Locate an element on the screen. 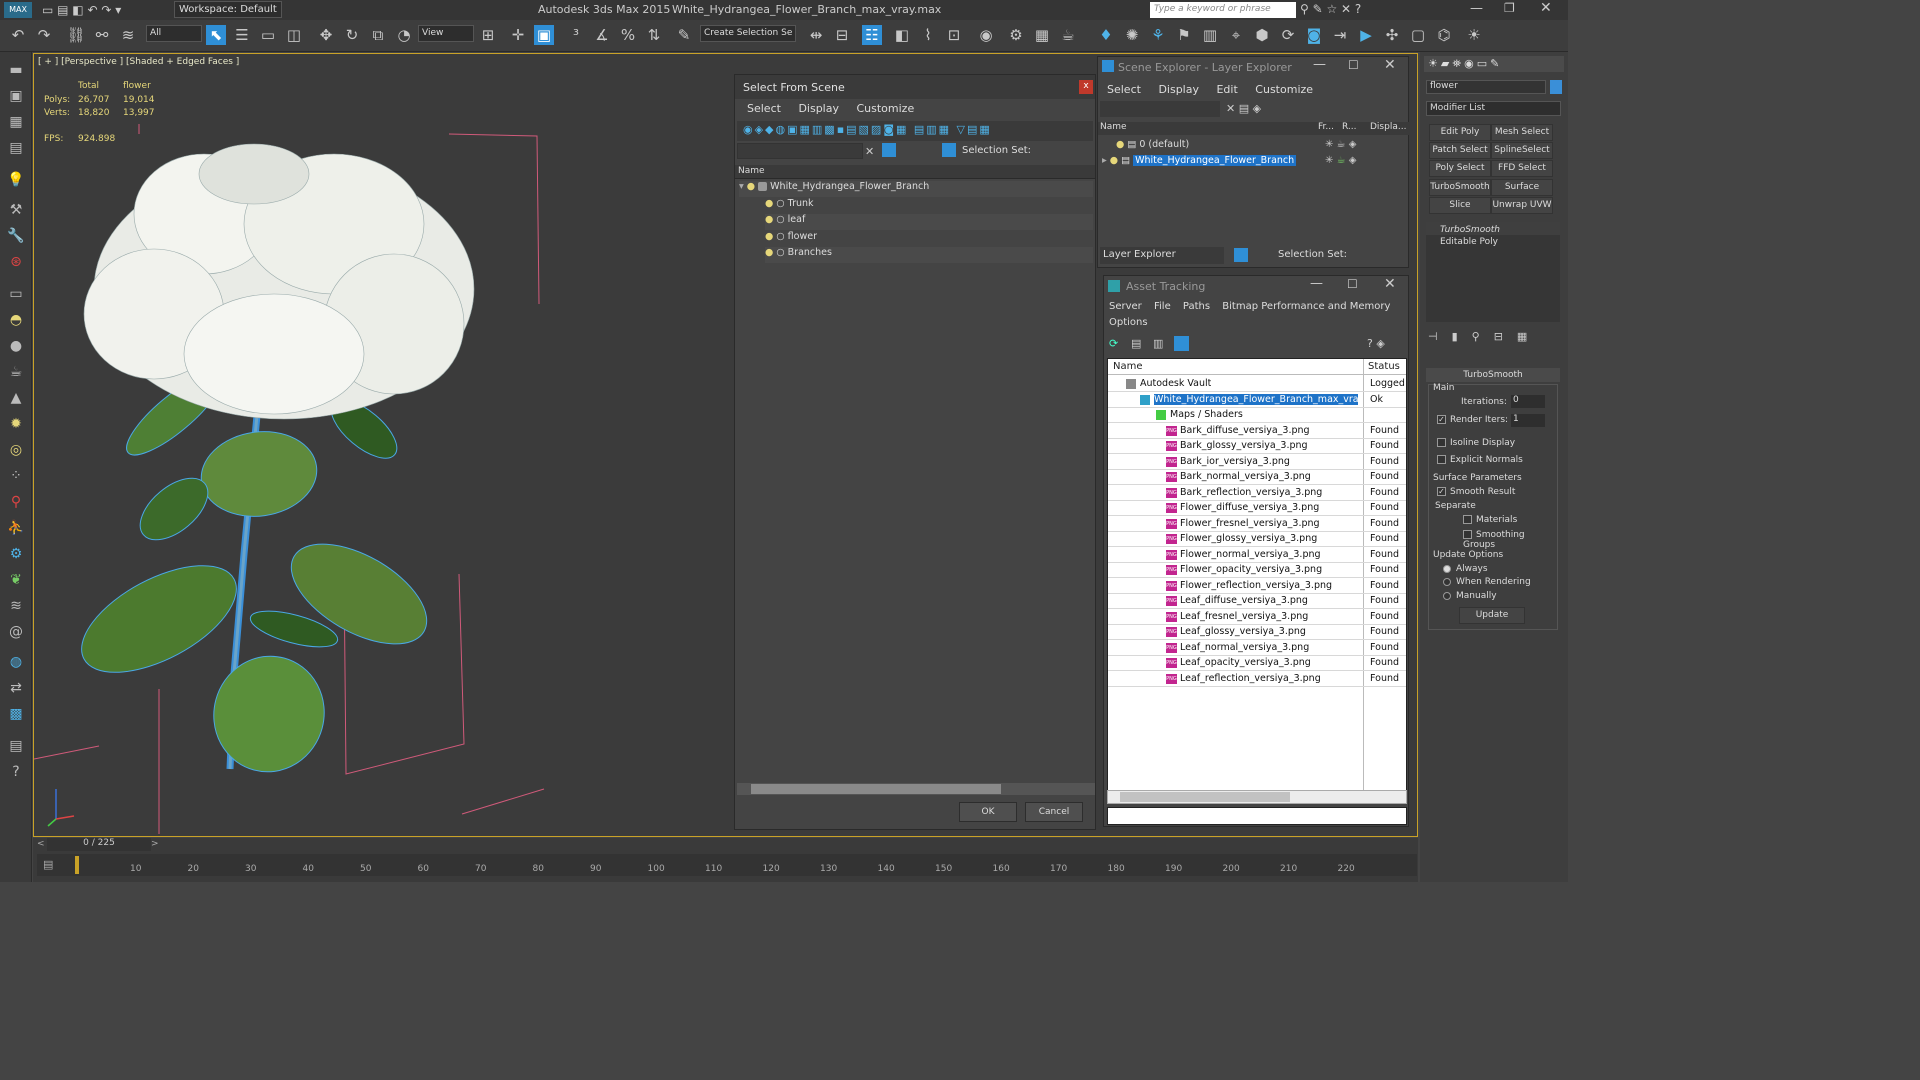 This screenshot has height=1080, width=1920. explicit-normals-checkbox: Explicit Normals is located at coordinates (1480, 460).